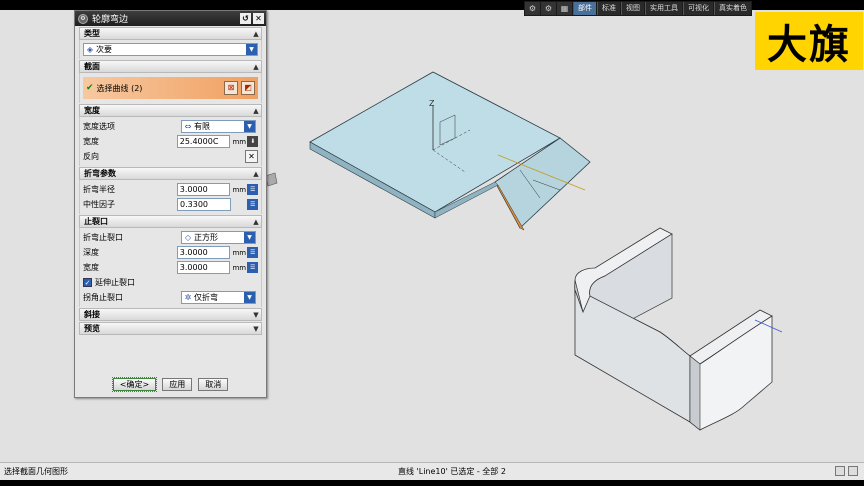 Image resolution: width=864 pixels, height=486 pixels. Describe the element at coordinates (663, 8) in the screenshot. I see `tab-utilities: 实用工具` at that location.